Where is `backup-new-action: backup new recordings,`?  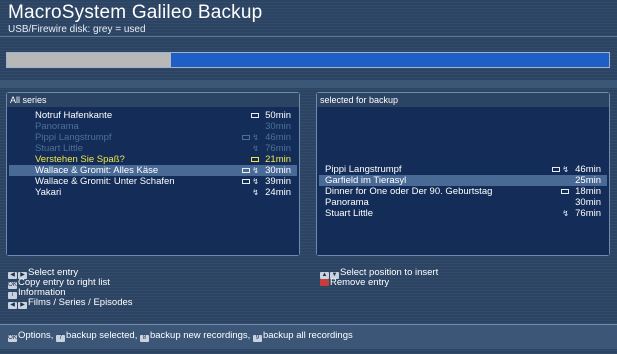 backup-new-action: backup new recordings, is located at coordinates (200, 335).